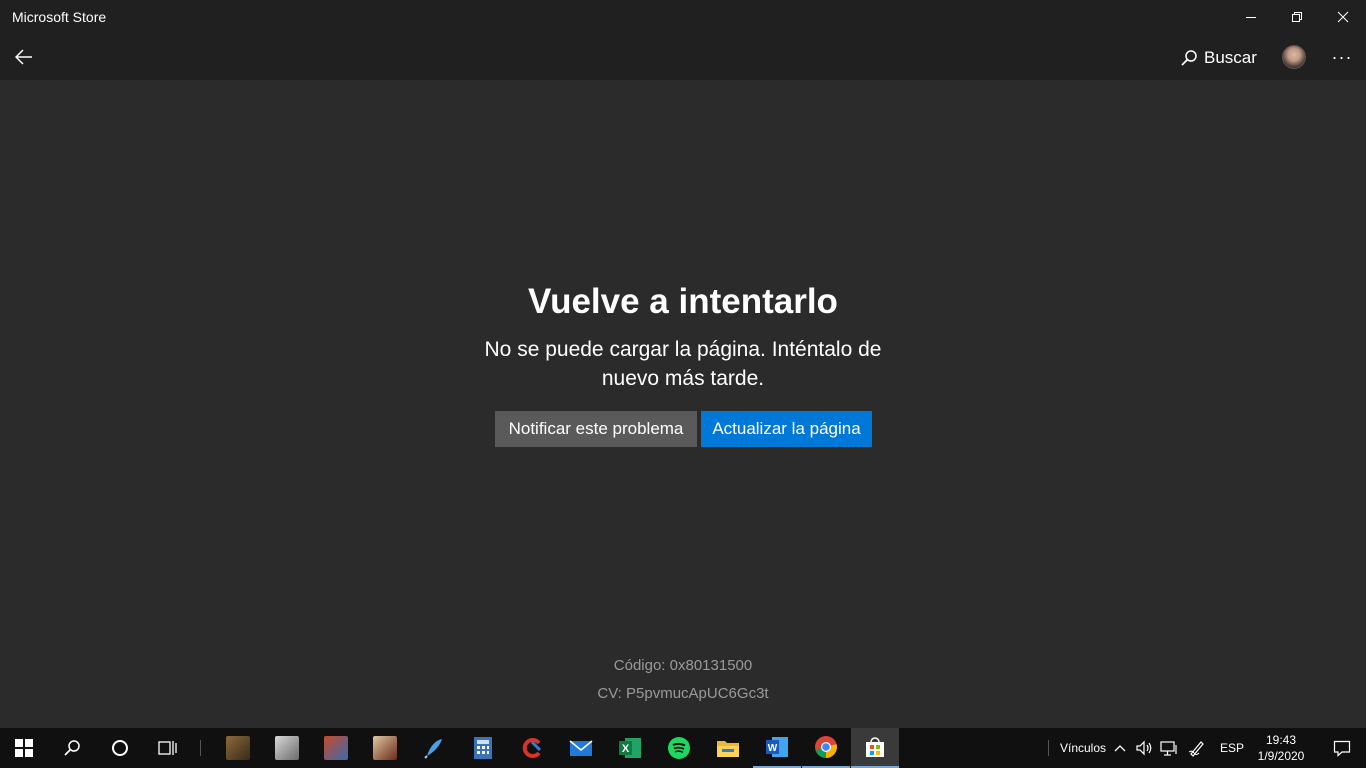  I want to click on restore-icon, so click(1297, 17).